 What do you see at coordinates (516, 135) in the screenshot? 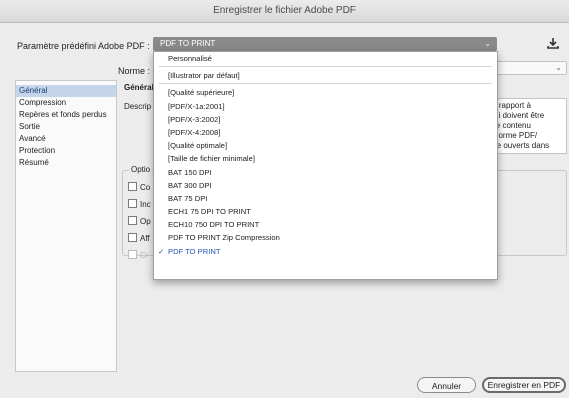
I see `description-line: norme PDF/` at bounding box center [516, 135].